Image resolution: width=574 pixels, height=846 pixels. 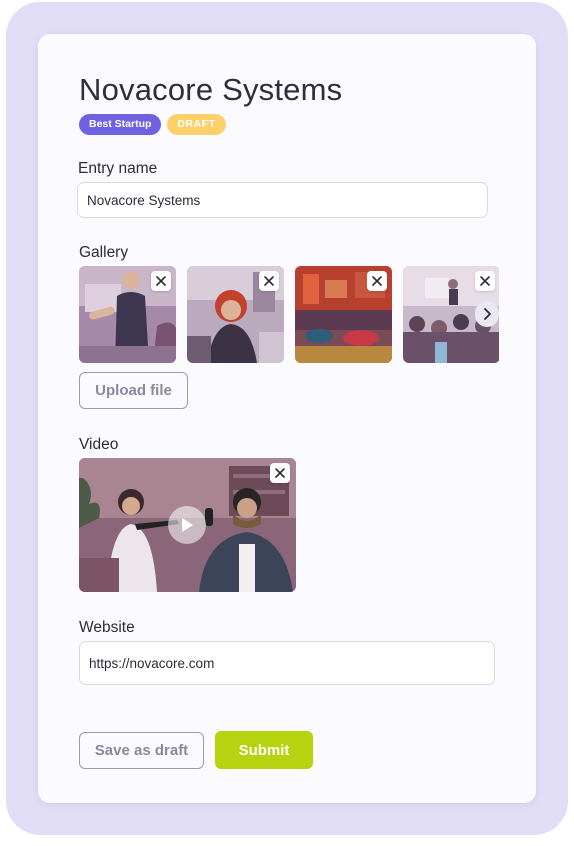 What do you see at coordinates (282, 200) in the screenshot?
I see `entry-name-input` at bounding box center [282, 200].